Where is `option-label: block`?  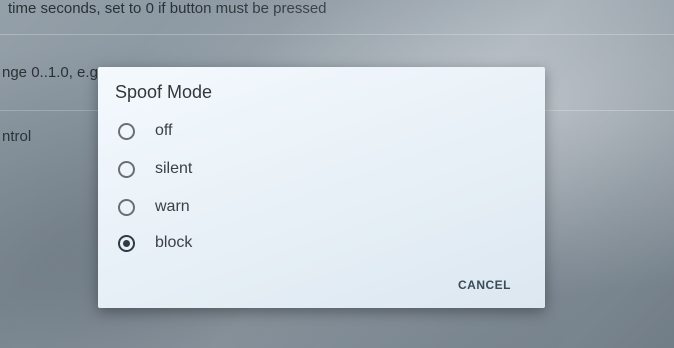
option-label: block is located at coordinates (174, 242).